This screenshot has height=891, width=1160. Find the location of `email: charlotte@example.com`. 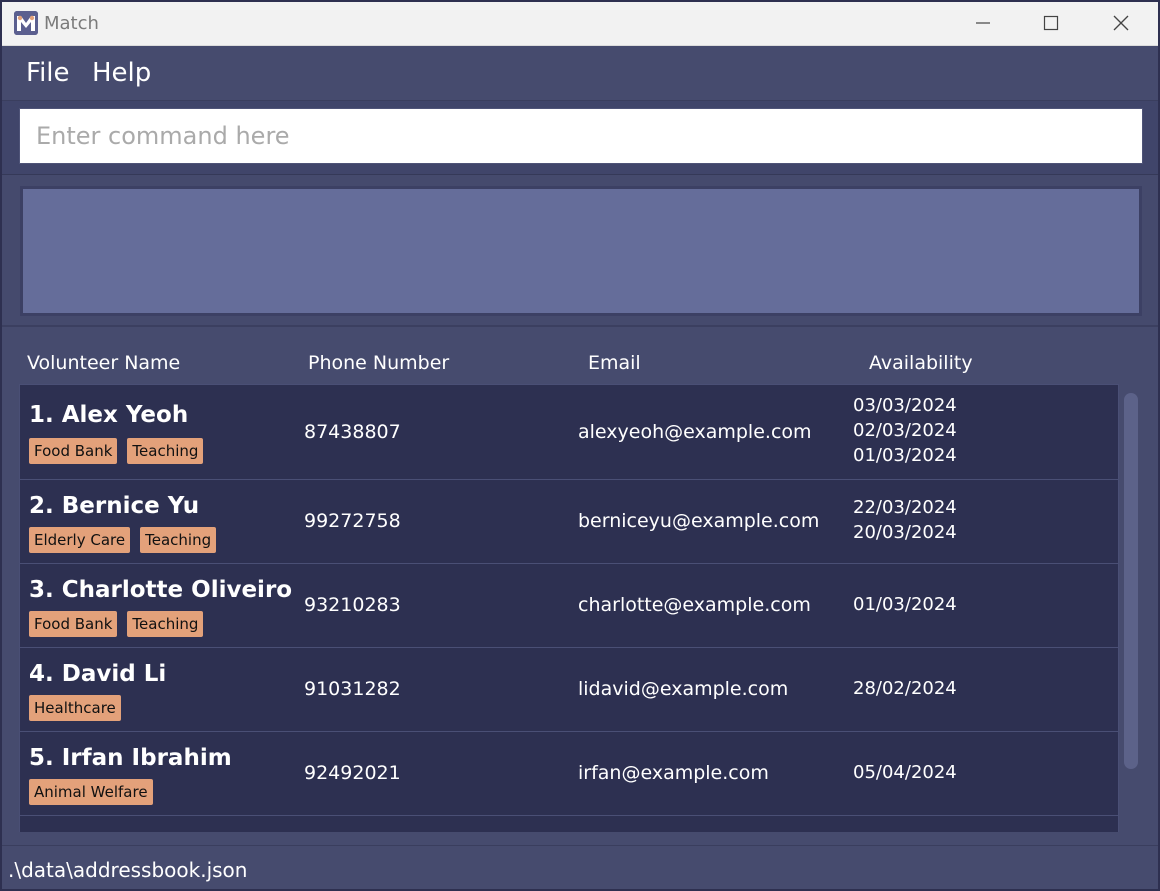

email: charlotte@example.com is located at coordinates (694, 605).